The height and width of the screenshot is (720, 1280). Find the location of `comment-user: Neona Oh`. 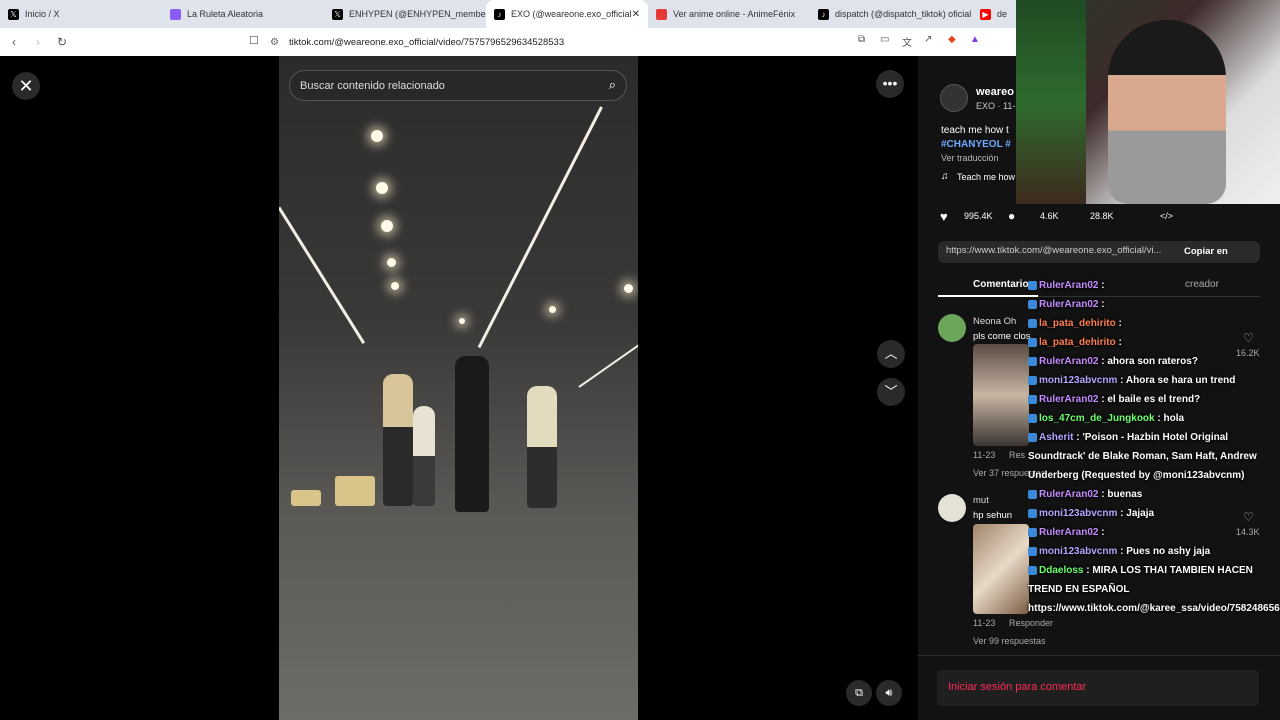

comment-user: Neona Oh is located at coordinates (994, 321).